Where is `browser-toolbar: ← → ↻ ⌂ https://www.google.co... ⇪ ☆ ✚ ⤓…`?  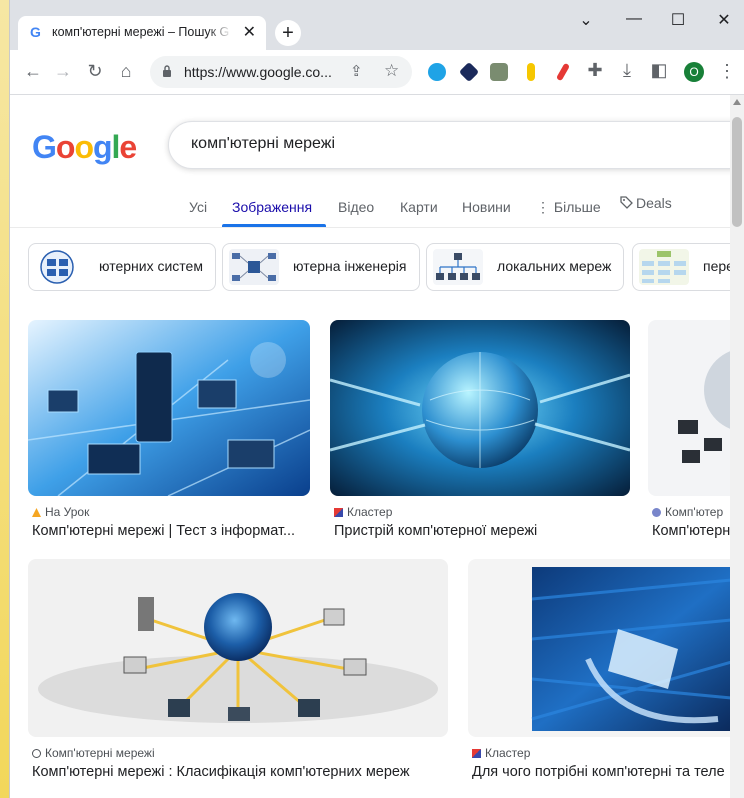 browser-toolbar: ← → ↻ ⌂ https://www.google.co... ⇪ ☆ ✚ ⤓… is located at coordinates (377, 72).